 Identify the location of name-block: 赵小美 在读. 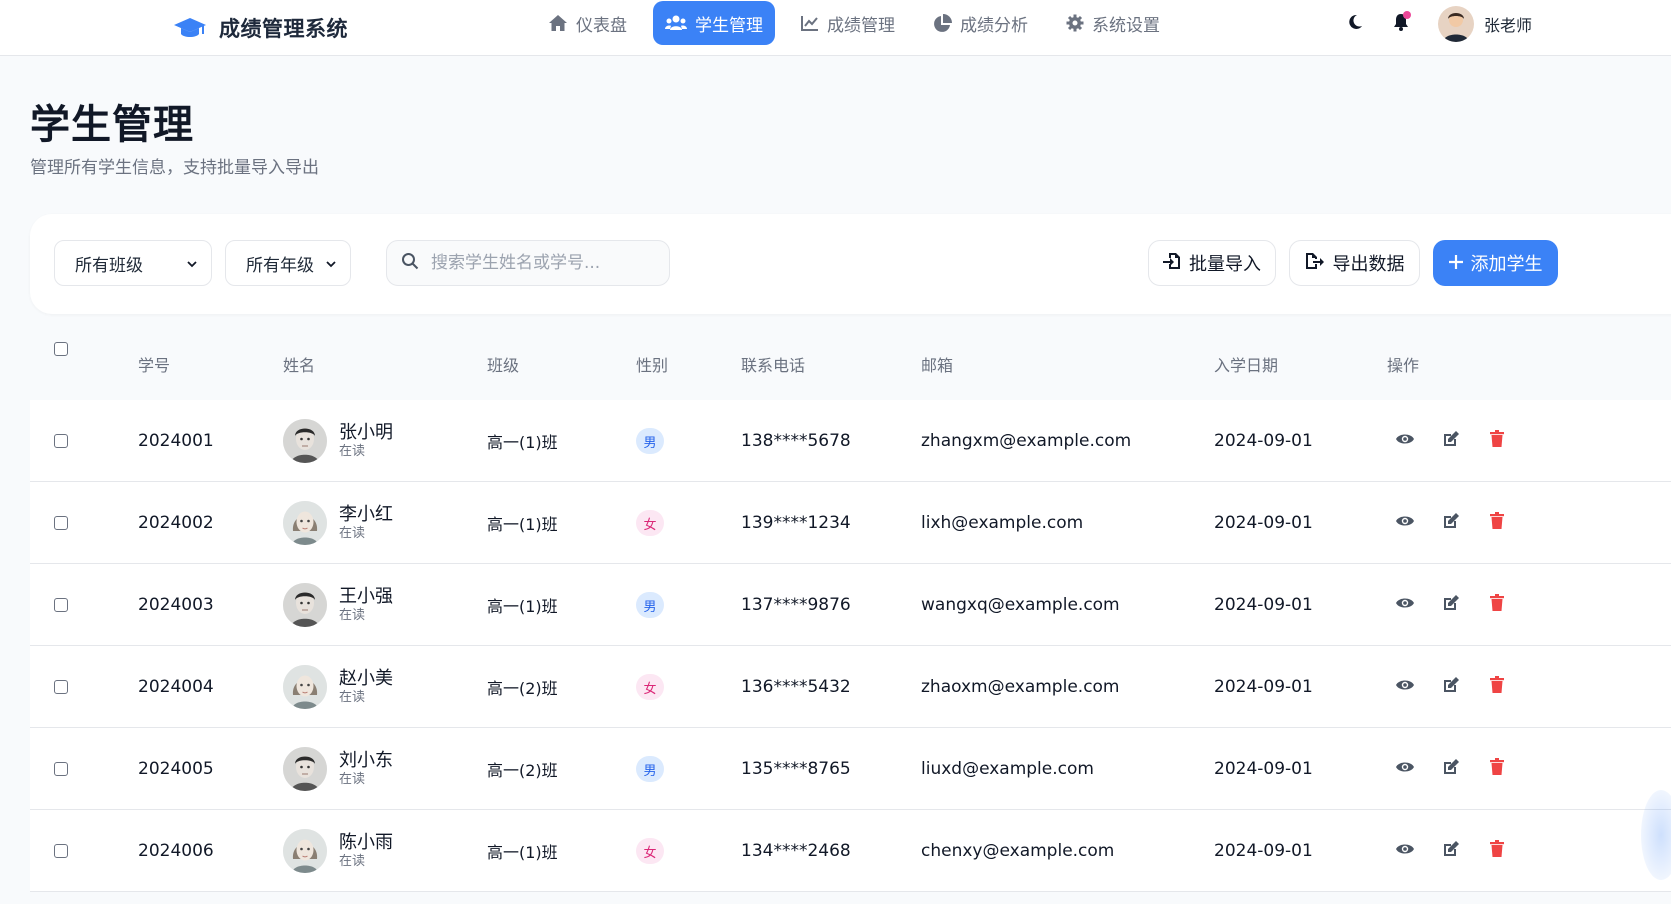
(366, 687).